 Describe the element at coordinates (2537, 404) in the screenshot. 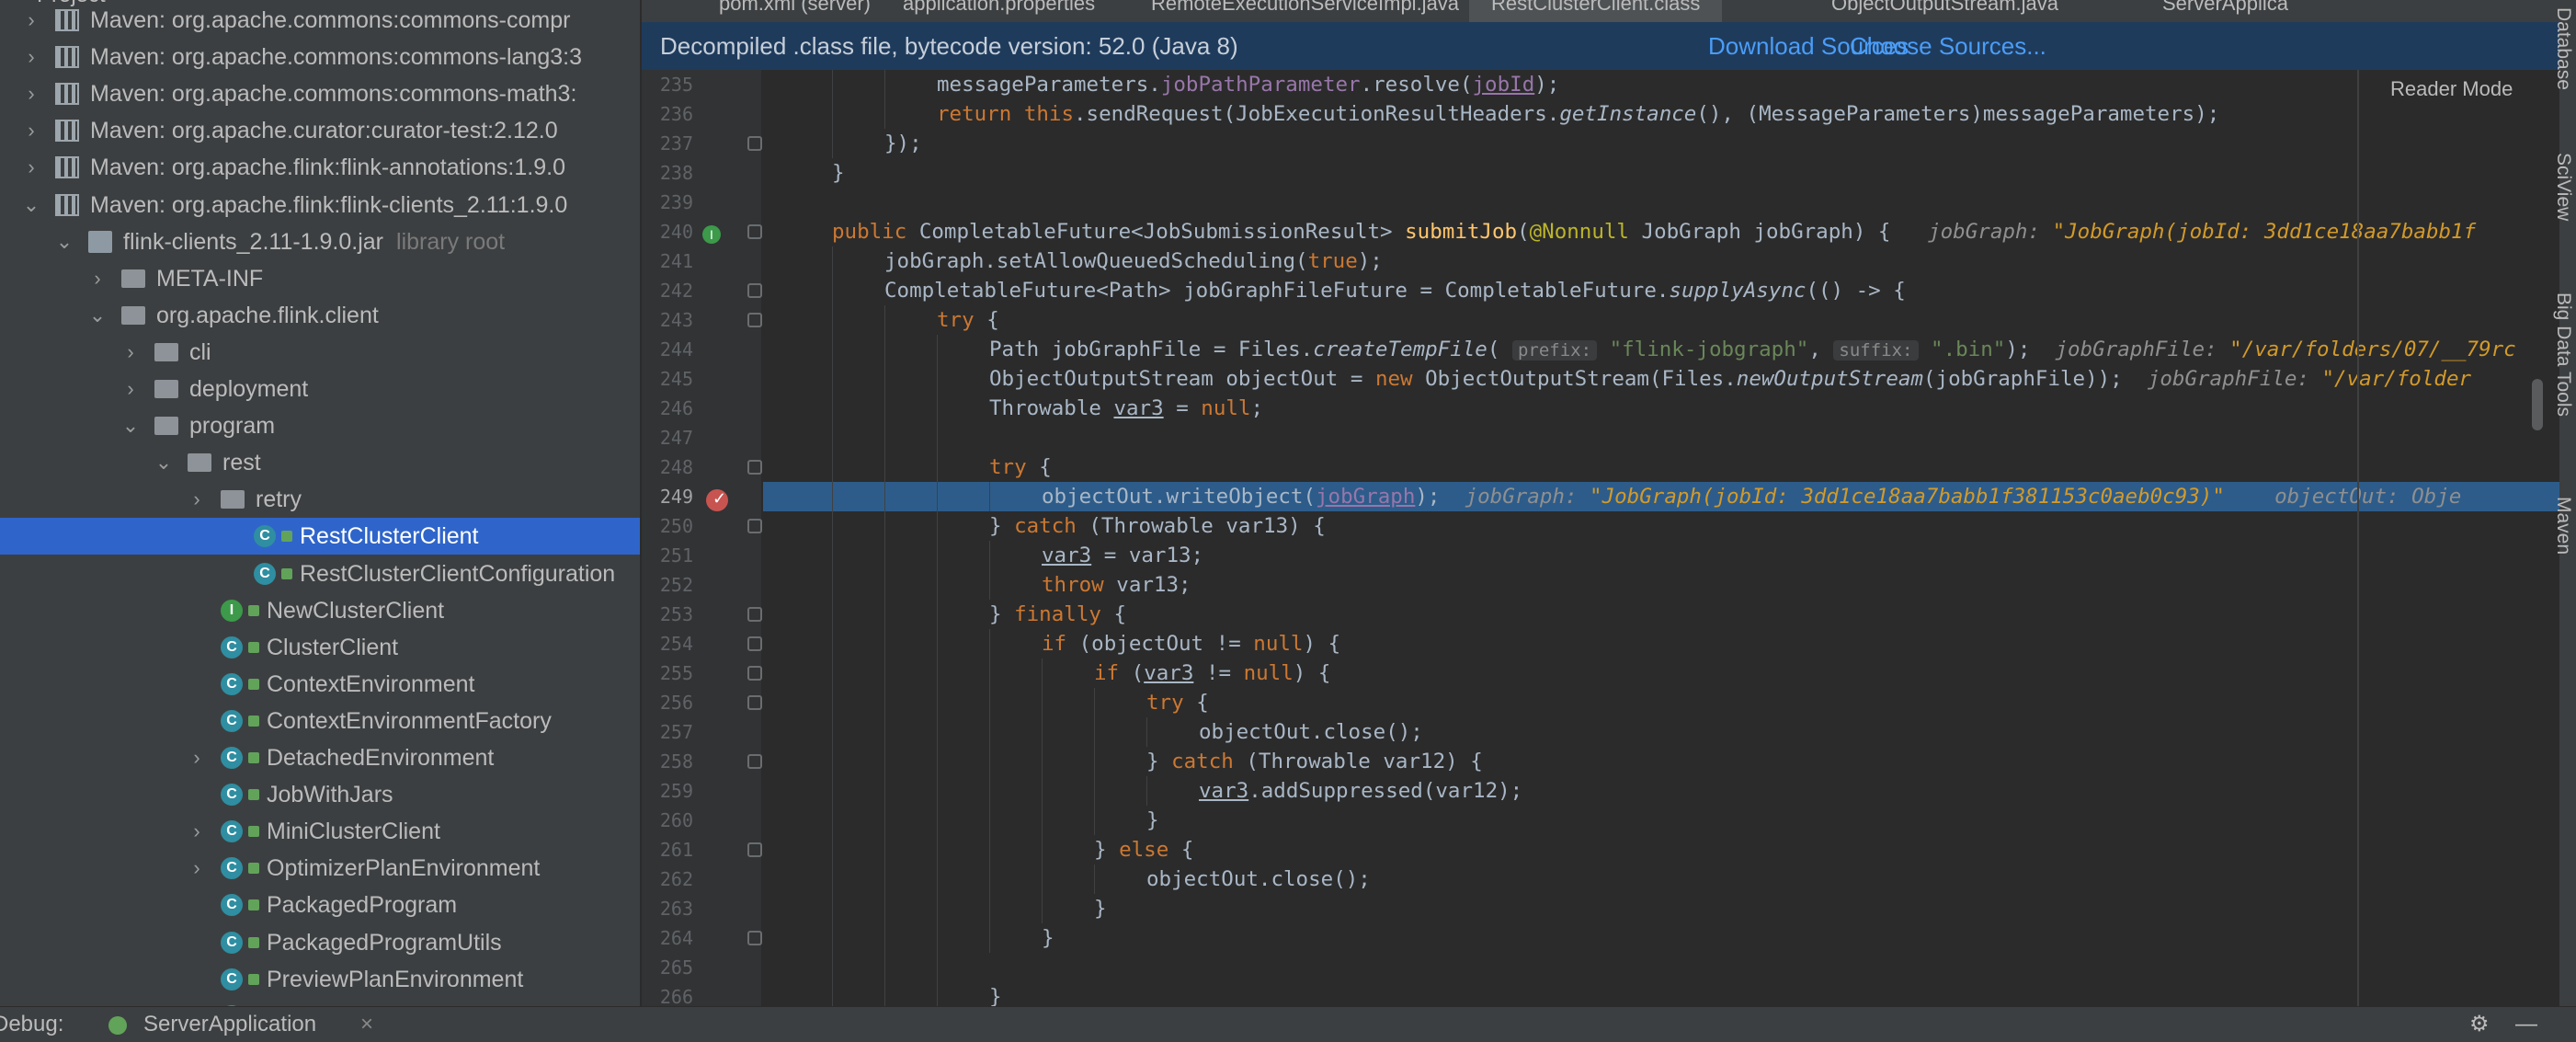

I see `editor-scrollbar` at that location.